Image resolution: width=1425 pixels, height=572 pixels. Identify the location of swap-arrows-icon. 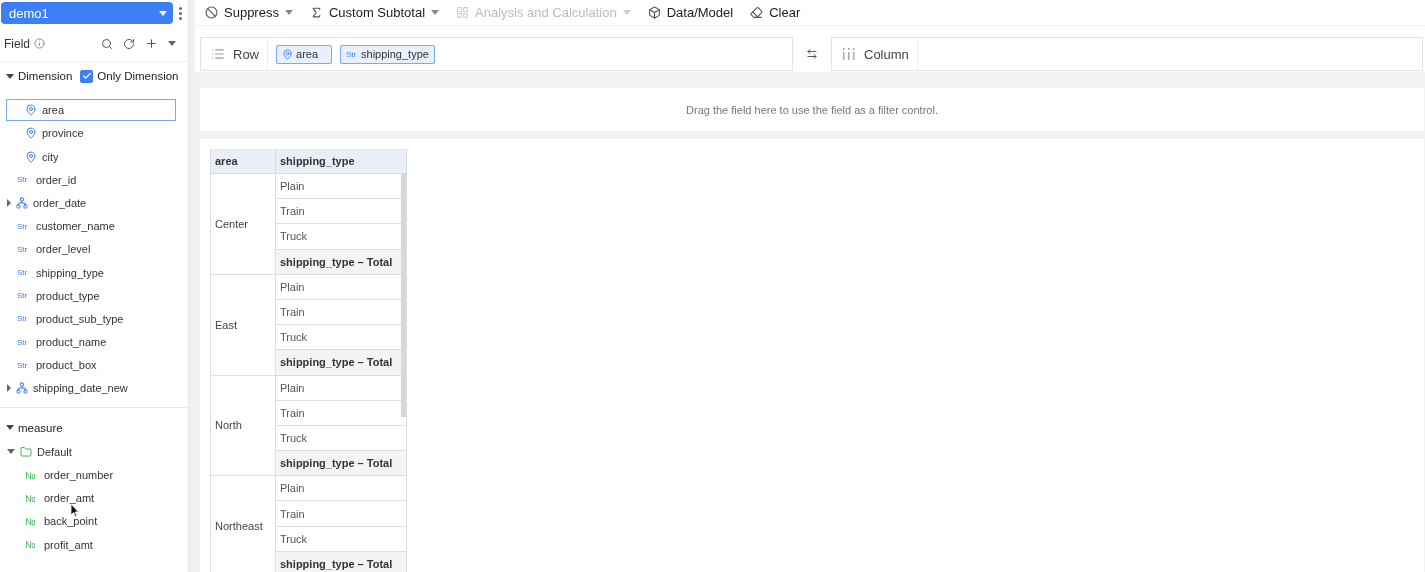
(812, 54).